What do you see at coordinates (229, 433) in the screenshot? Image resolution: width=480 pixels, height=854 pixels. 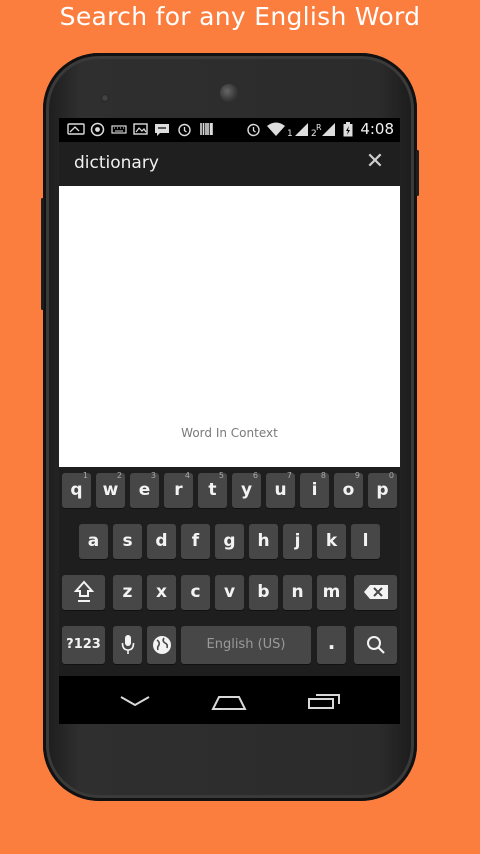 I see `word-in-context-label: Word In Context` at bounding box center [229, 433].